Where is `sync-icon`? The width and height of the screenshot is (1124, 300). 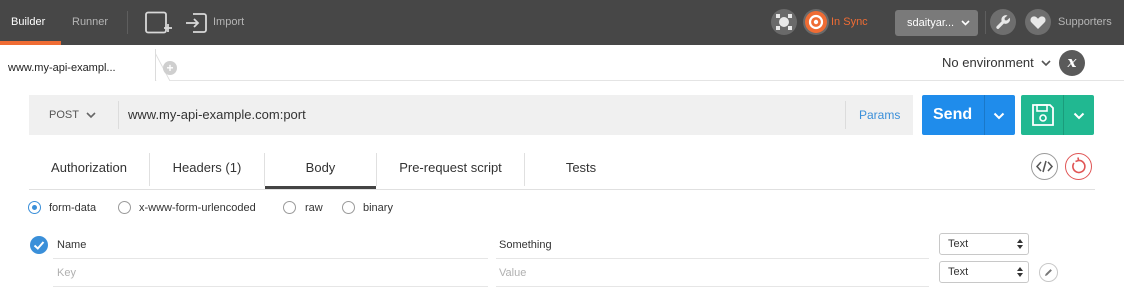 sync-icon is located at coordinates (816, 22).